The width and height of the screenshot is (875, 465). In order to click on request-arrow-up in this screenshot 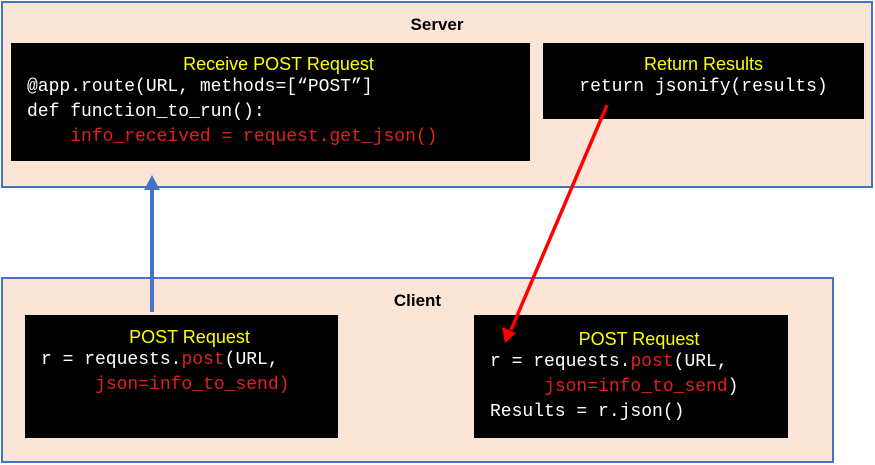, I will do `click(152, 243)`.